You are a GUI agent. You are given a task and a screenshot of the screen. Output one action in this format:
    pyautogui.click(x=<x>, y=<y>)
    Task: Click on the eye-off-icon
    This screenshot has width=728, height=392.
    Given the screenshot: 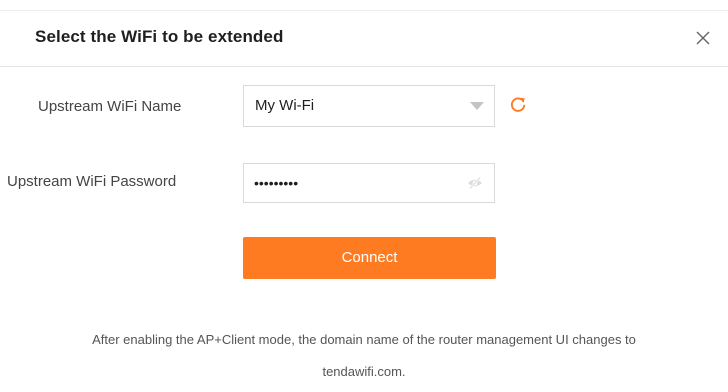 What is the action you would take?
    pyautogui.click(x=475, y=183)
    